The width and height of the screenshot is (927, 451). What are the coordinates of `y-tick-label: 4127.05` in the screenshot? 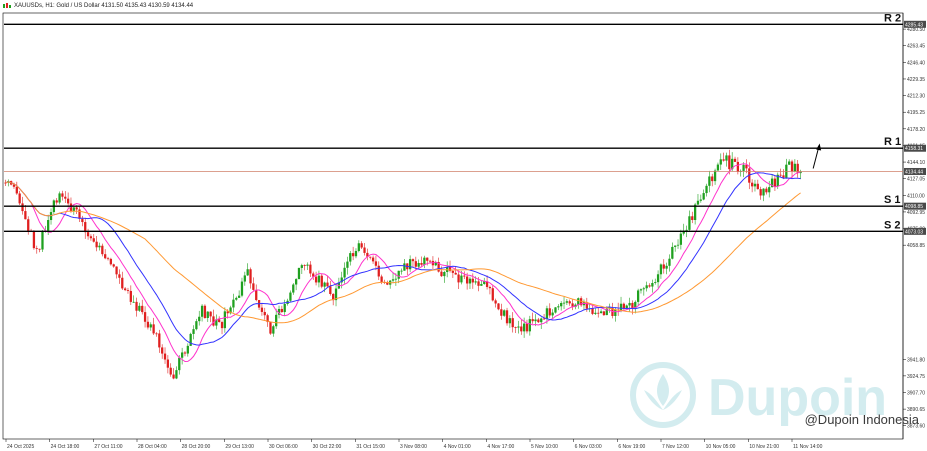 It's located at (916, 180).